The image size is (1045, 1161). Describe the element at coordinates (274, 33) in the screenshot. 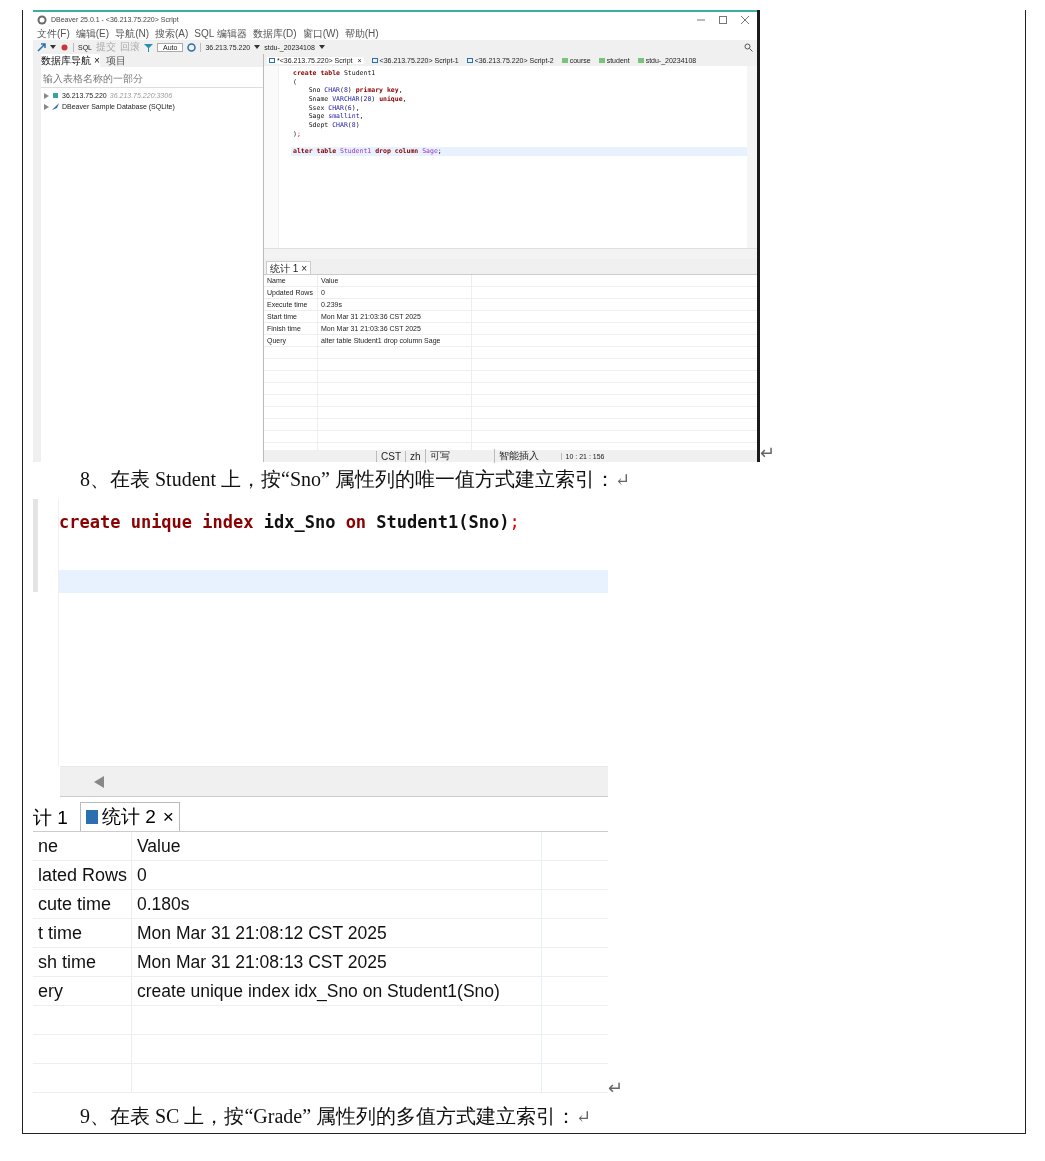

I see `menu-item: 数据库(D)` at that location.